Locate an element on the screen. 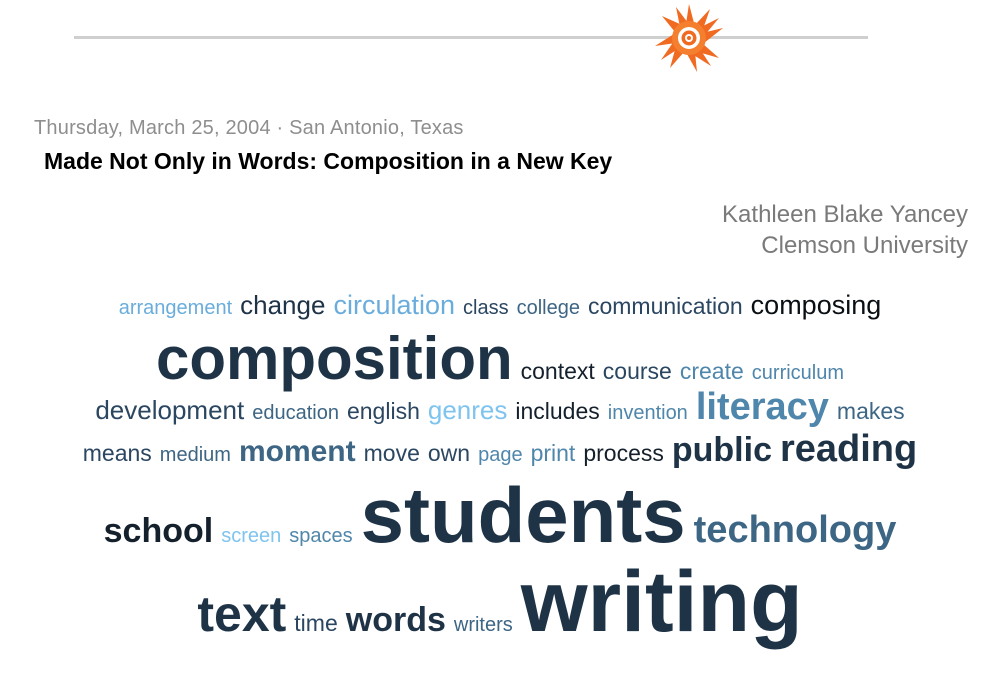 The height and width of the screenshot is (677, 996). tag-text: text is located at coordinates (241, 614).